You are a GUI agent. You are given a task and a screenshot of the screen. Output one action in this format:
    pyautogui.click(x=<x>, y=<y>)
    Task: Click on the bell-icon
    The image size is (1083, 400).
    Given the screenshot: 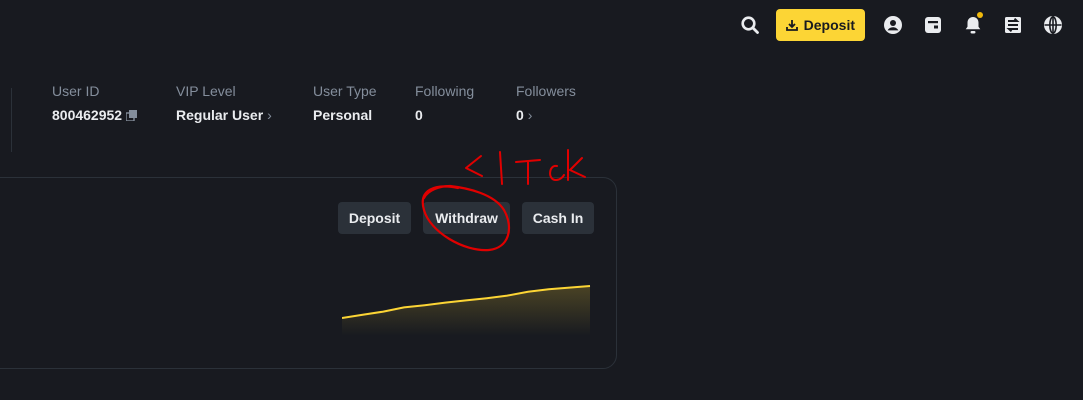 What is the action you would take?
    pyautogui.click(x=973, y=25)
    